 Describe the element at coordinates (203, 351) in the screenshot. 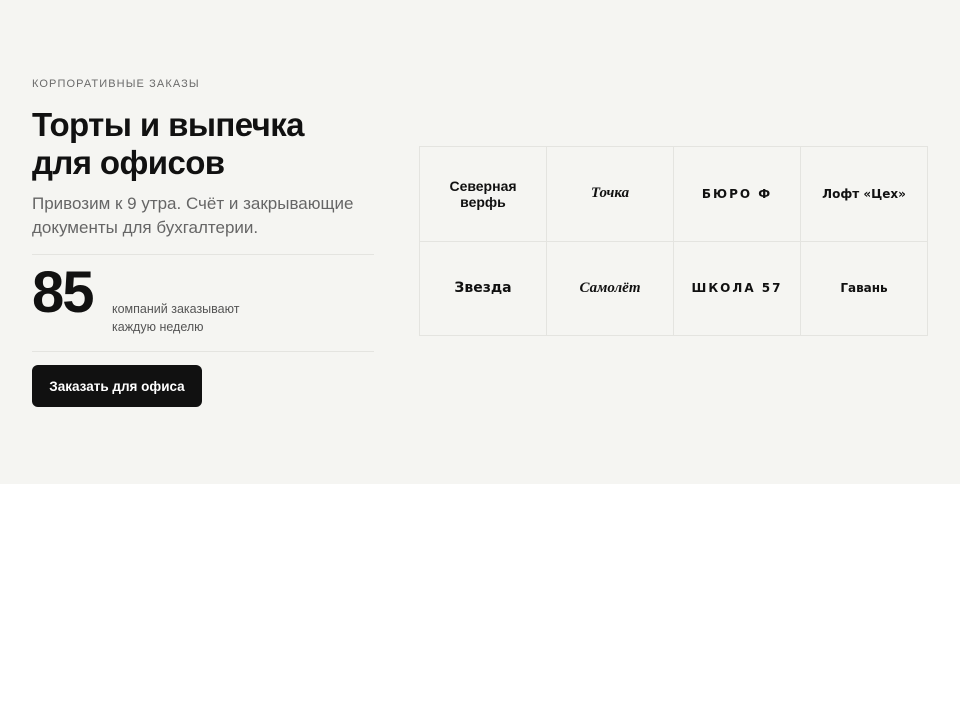

I see `stat-divider-bottom` at that location.